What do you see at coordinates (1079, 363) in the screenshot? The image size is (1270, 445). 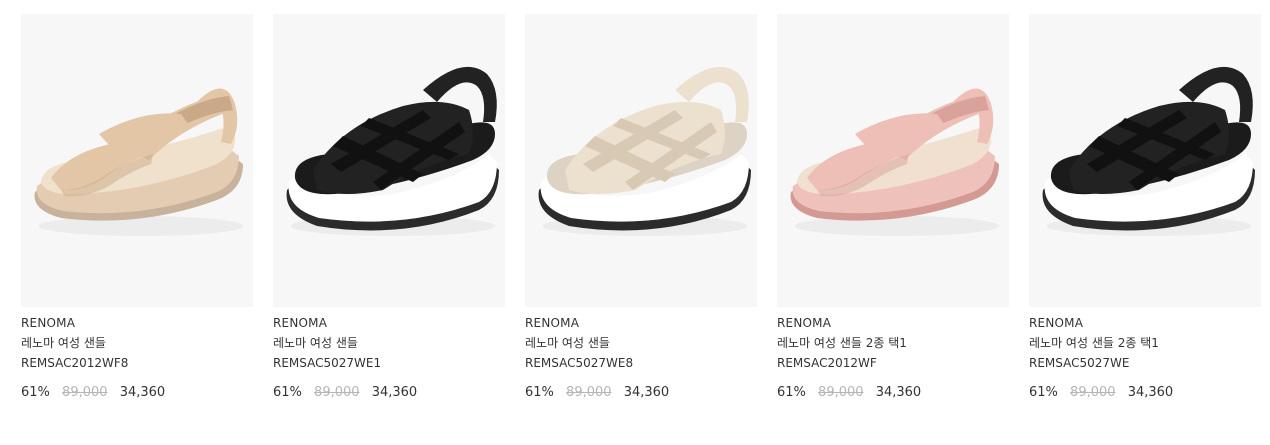 I see `product-code: REMSAC5027WE` at bounding box center [1079, 363].